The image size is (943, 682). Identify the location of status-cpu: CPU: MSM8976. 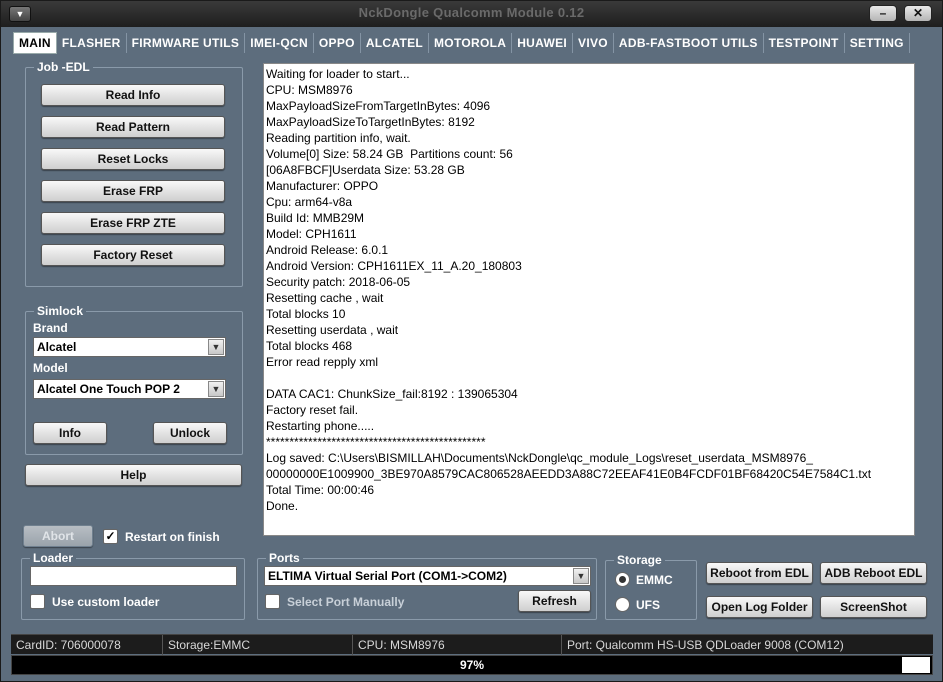
(457, 645).